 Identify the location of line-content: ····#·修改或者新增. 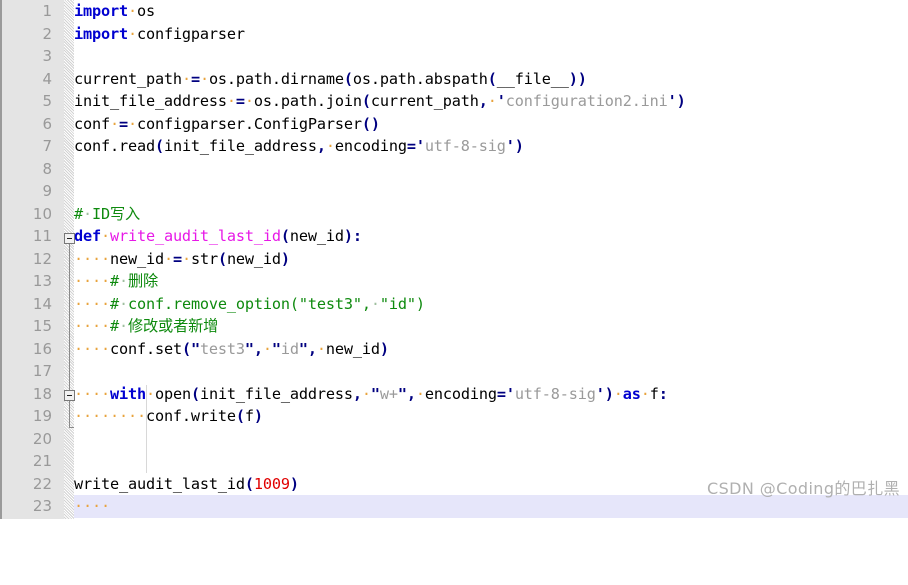
(491, 326).